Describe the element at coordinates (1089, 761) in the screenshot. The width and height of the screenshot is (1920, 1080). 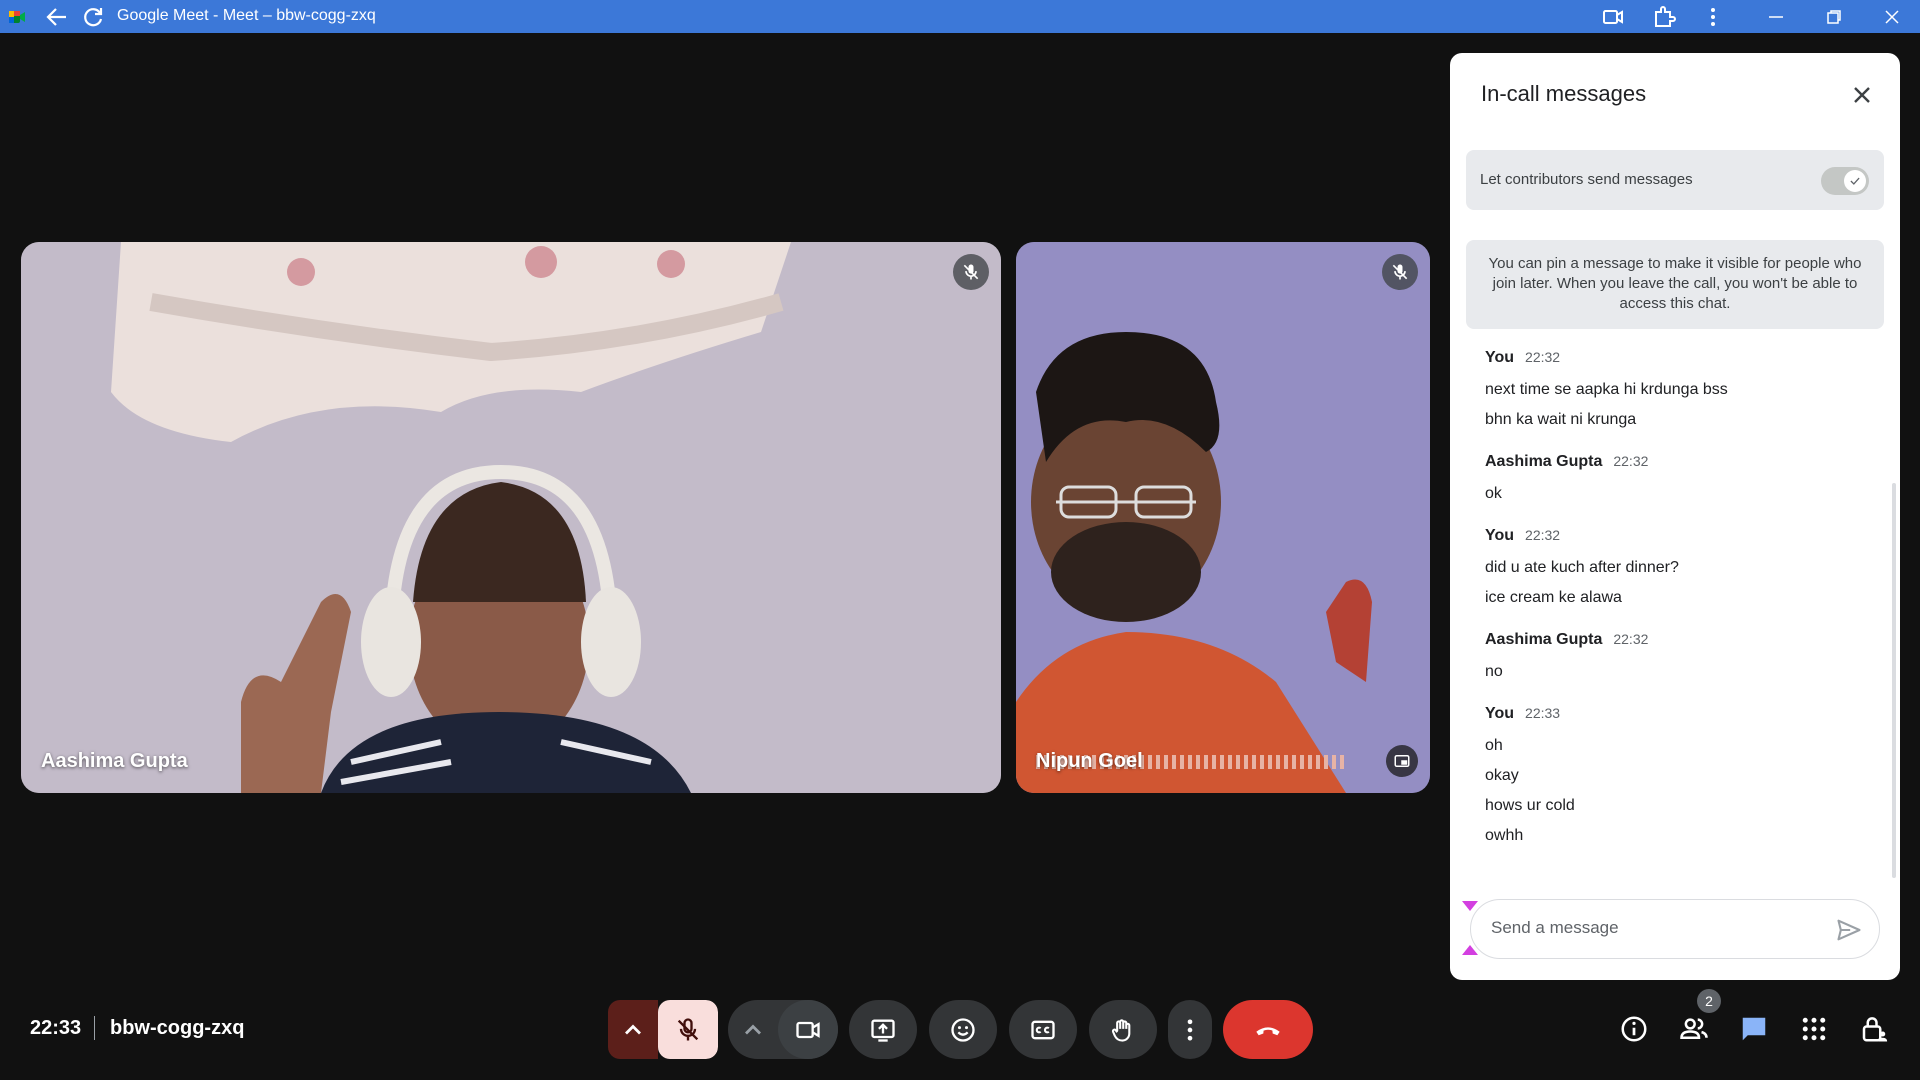
I see `participant-name: Nipun Goel` at that location.